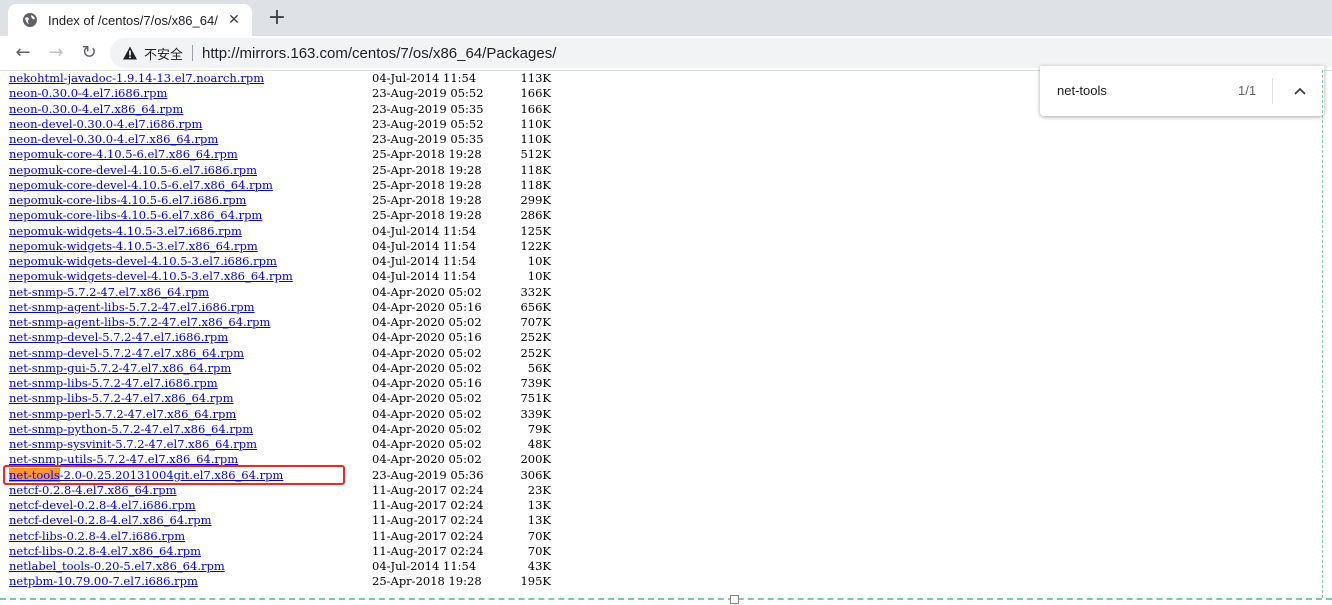 This screenshot has width=1332, height=605. What do you see at coordinates (23, 53) in the screenshot?
I see `back-button: ←` at bounding box center [23, 53].